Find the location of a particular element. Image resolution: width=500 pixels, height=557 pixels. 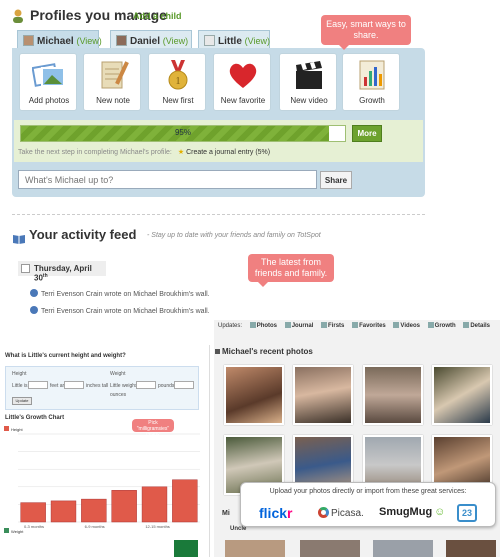

update-button: Update is located at coordinates (22, 401).